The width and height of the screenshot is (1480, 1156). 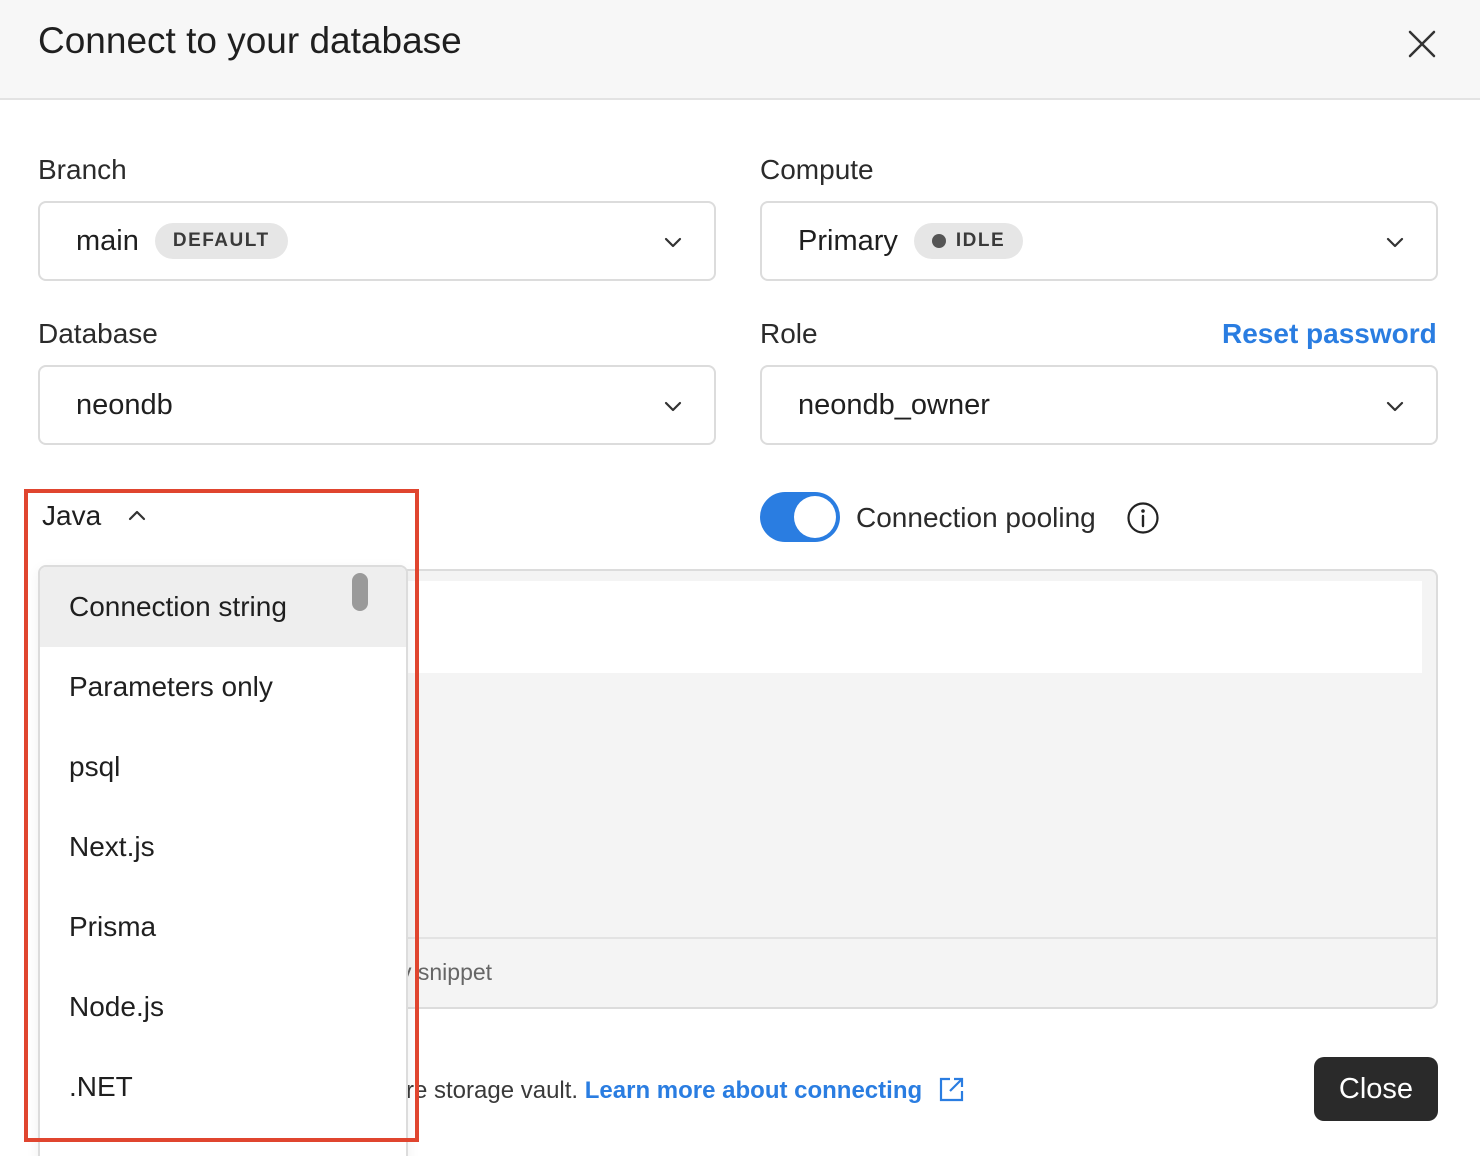 What do you see at coordinates (223, 1087) in the screenshot?
I see `option-dotnet: .NET` at bounding box center [223, 1087].